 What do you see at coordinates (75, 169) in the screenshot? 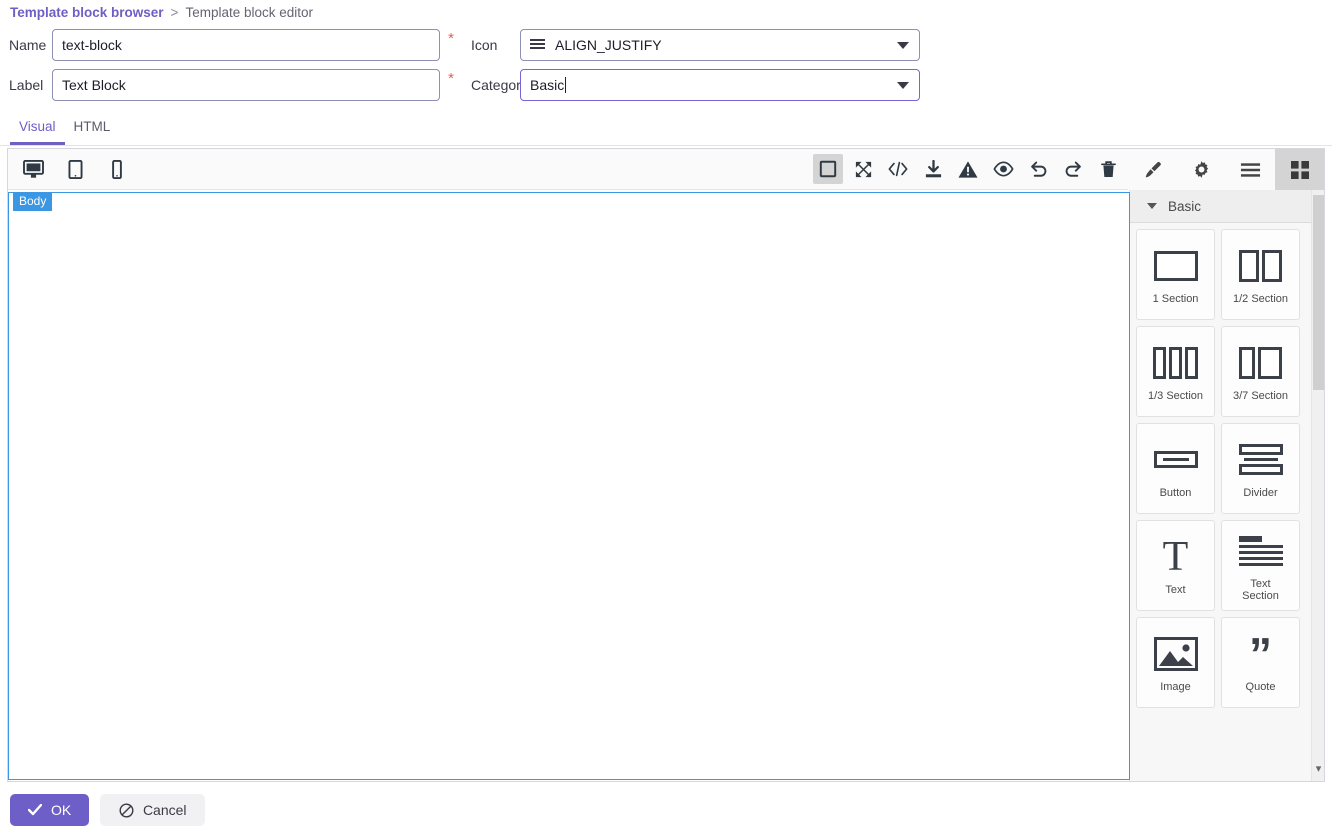
I see `tablet-icon` at bounding box center [75, 169].